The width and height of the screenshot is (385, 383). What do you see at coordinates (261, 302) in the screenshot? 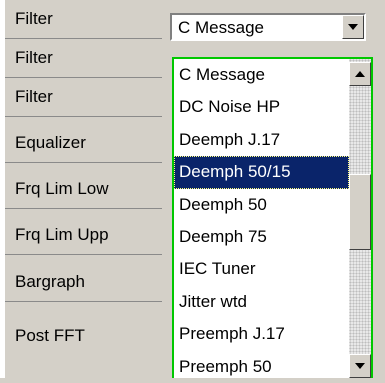
I see `list-item: Jitter wtd` at bounding box center [261, 302].